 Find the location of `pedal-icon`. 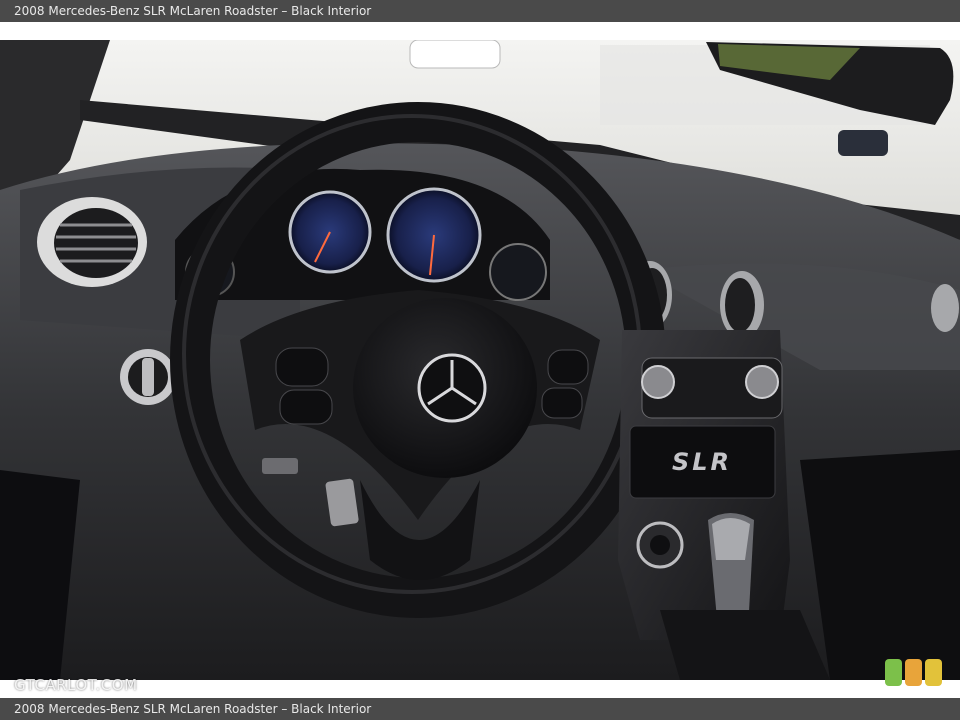

pedal-icon is located at coordinates (280, 466).